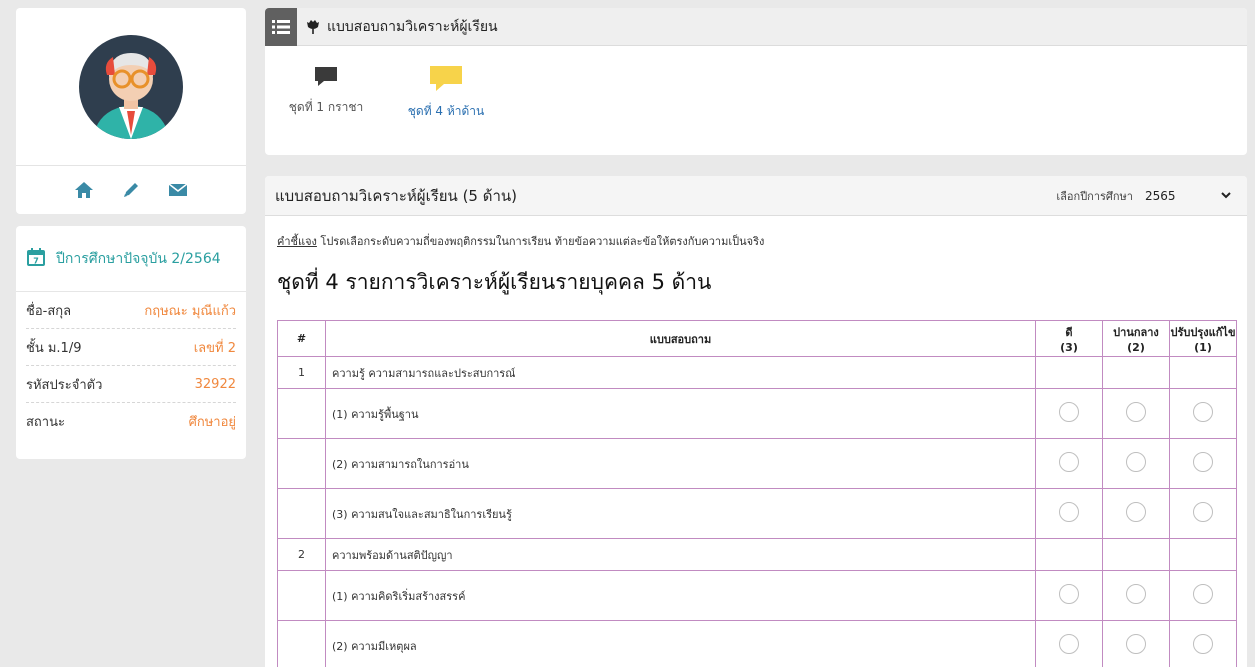 This screenshot has height=667, width=1255. Describe the element at coordinates (212, 422) in the screenshot. I see `info-value: ศึกษาอยู่` at that location.